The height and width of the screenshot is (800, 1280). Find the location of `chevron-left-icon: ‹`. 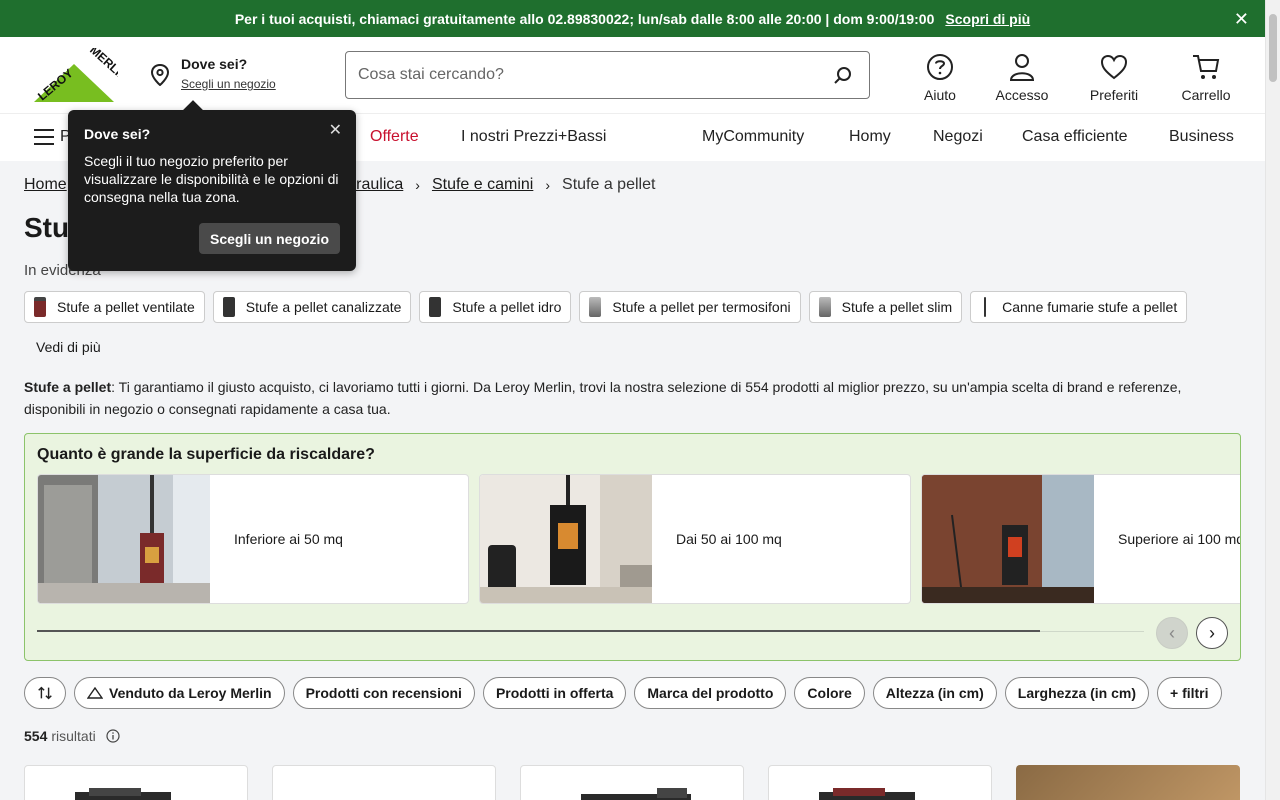

chevron-left-icon: ‹ is located at coordinates (1172, 632).